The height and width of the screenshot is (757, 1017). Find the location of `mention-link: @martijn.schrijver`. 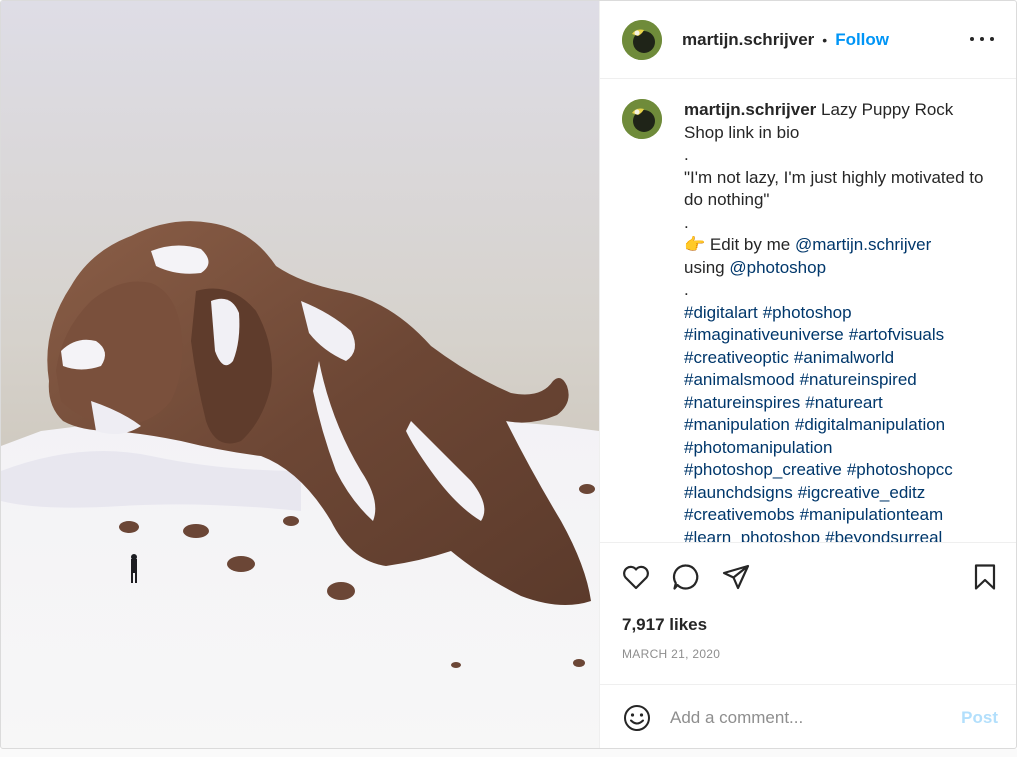

mention-link: @martijn.schrijver is located at coordinates (863, 244).